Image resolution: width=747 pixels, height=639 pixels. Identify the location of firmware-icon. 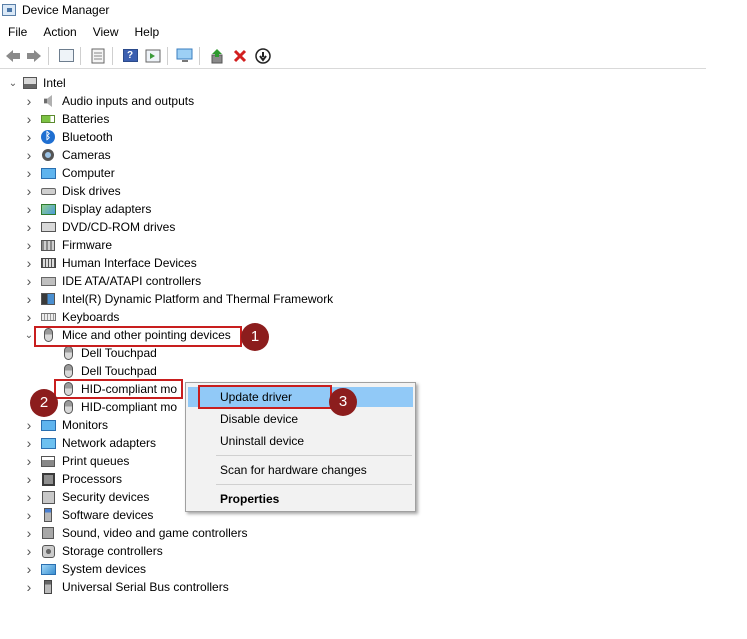
(48, 245).